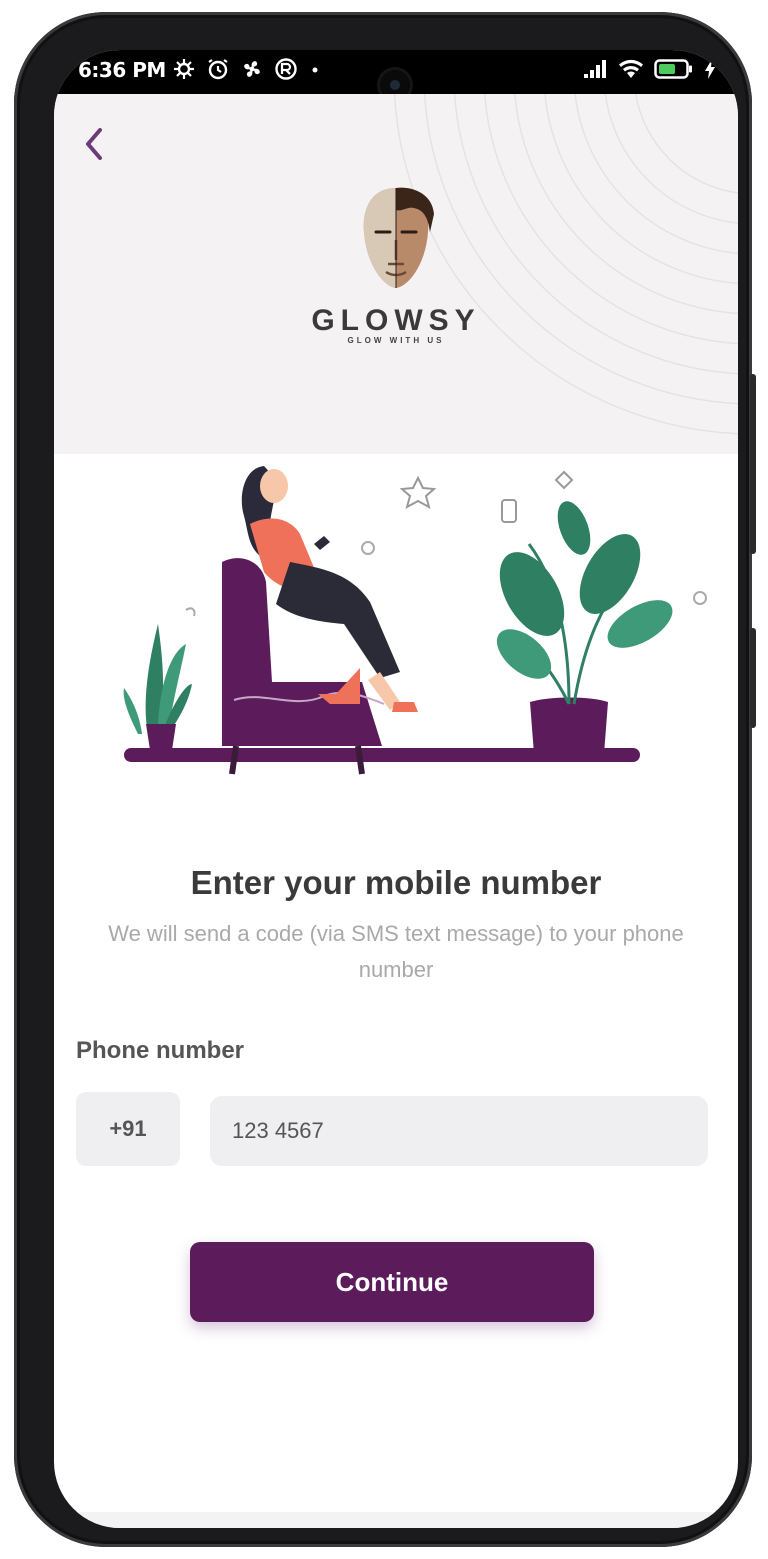  I want to click on brand-logo, so click(396, 242).